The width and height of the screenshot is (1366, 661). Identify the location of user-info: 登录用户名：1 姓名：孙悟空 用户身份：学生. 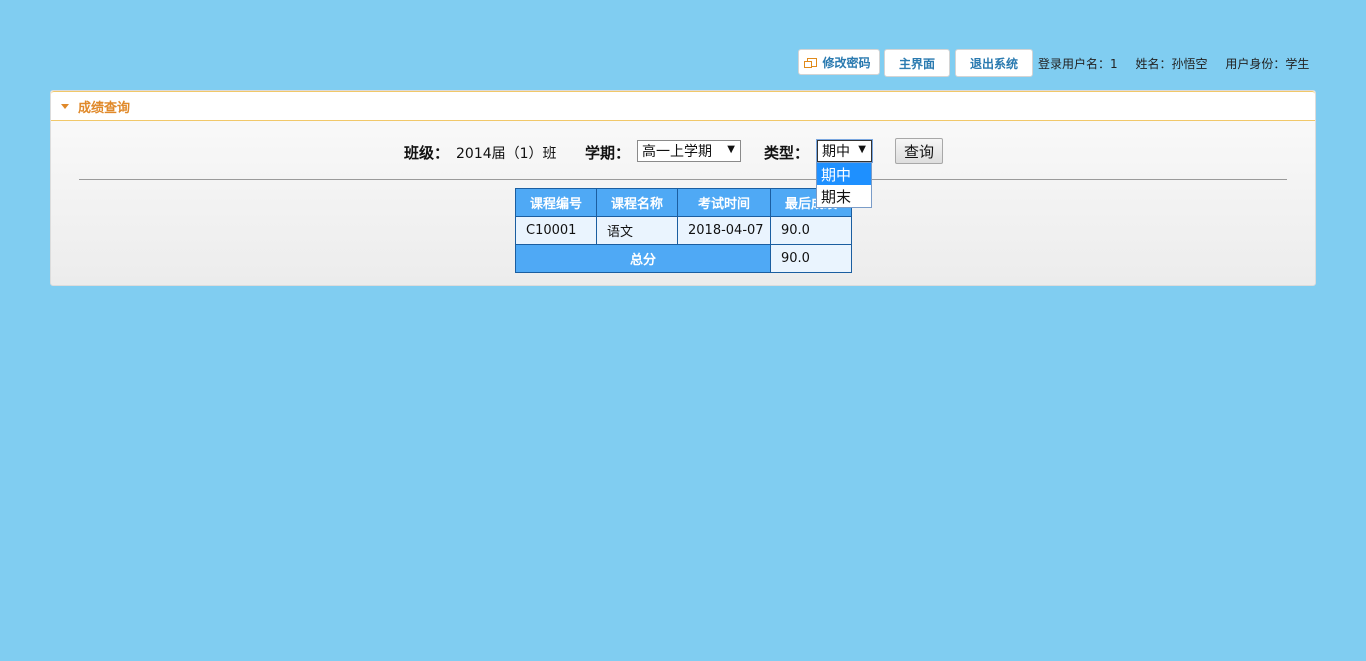
(1180, 63).